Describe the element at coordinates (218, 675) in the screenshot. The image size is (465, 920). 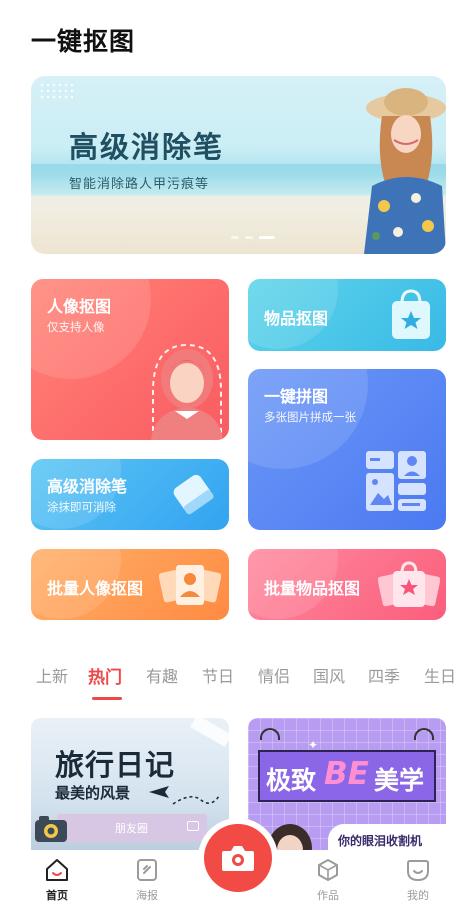
I see `tab-festival: 节日` at that location.